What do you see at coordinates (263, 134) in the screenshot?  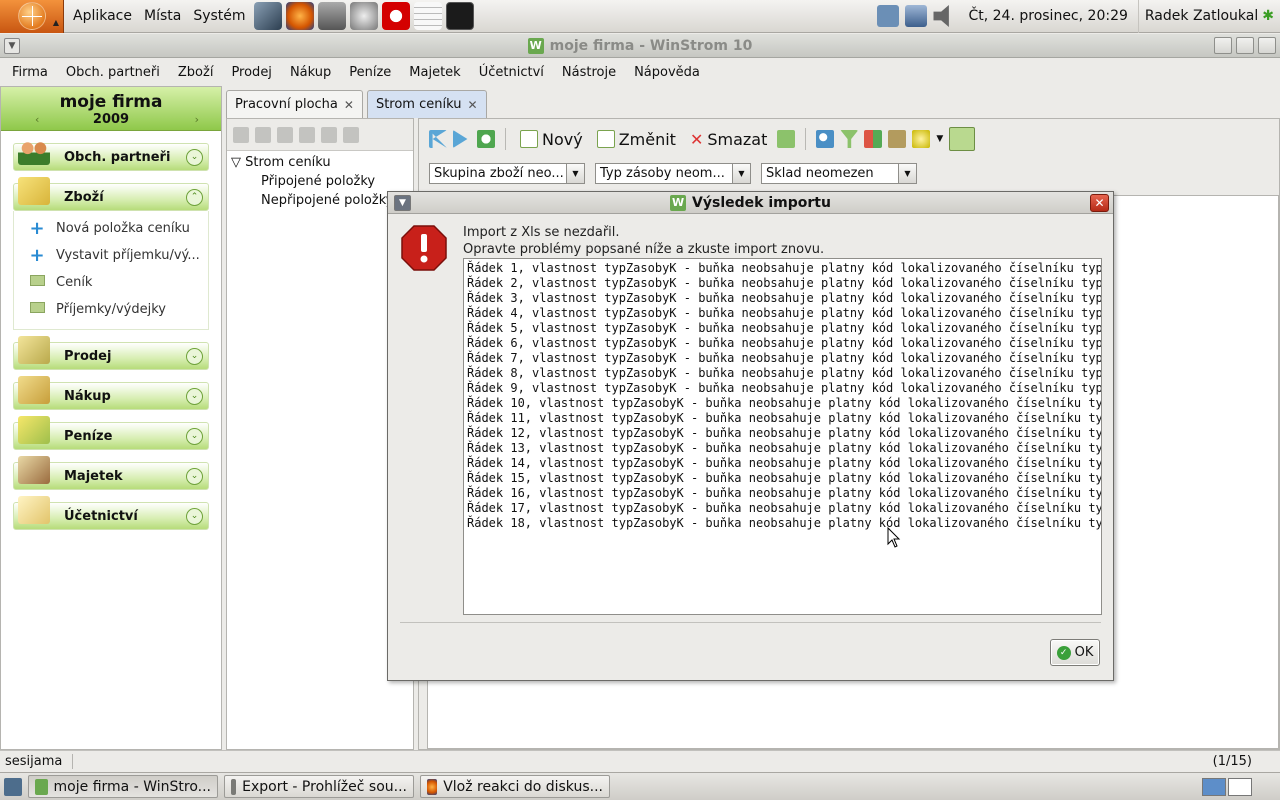 I see `tree-copy-icon` at bounding box center [263, 134].